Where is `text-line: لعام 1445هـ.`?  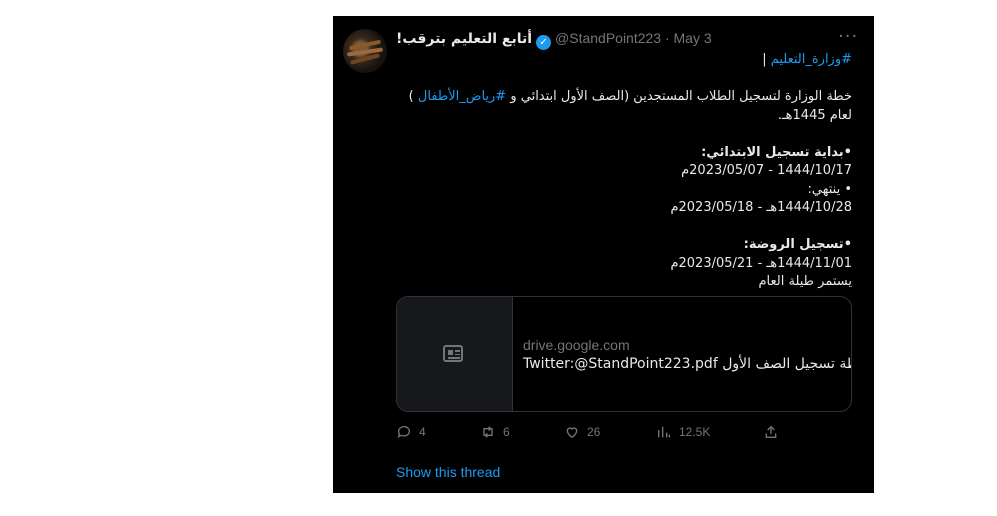
text-line: لعام 1445هـ. is located at coordinates (814, 115).